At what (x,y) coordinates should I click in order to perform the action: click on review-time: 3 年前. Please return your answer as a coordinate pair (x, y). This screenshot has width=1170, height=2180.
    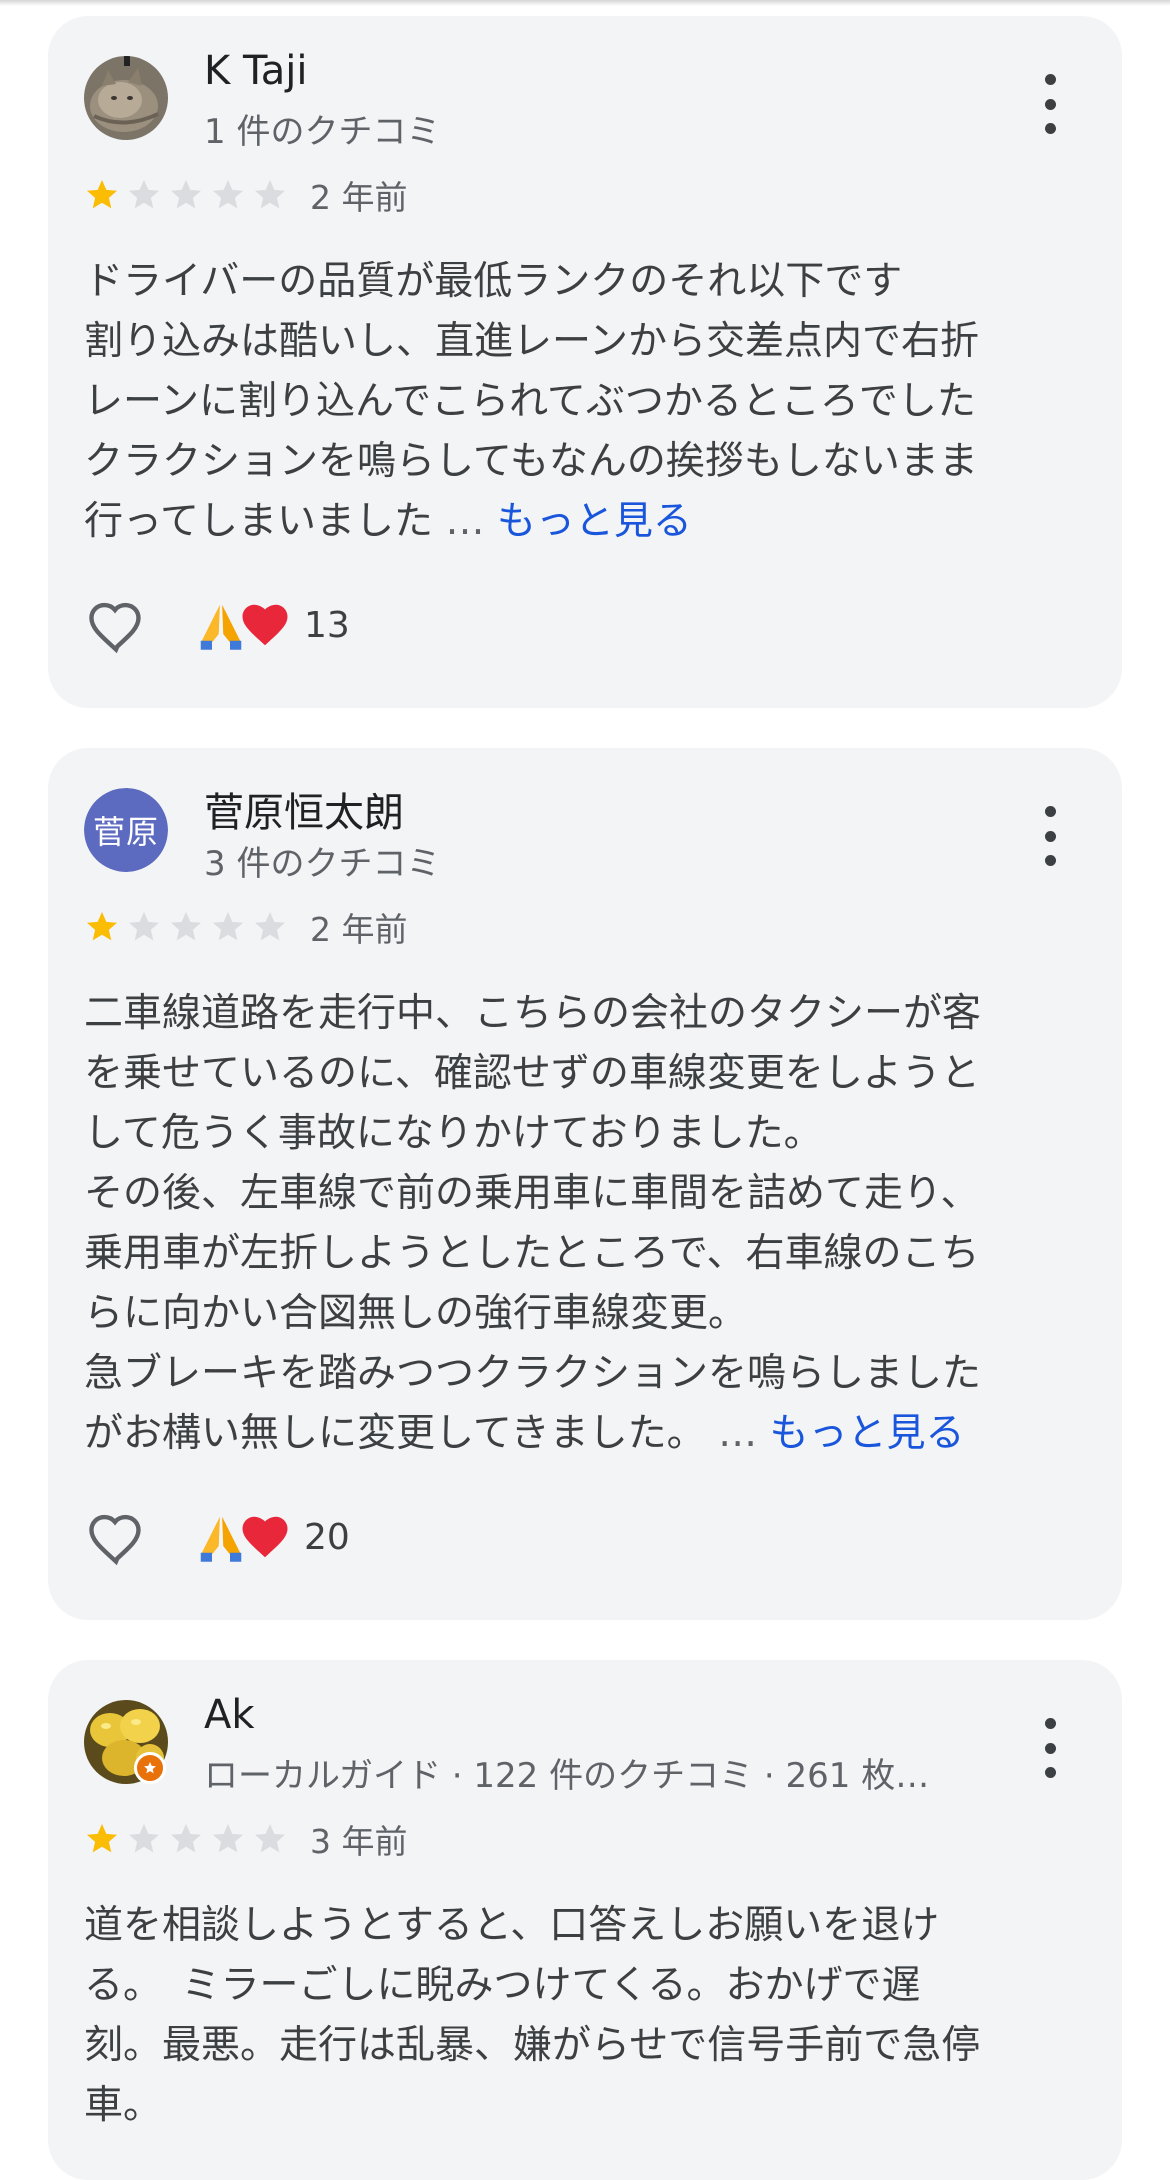
    Looking at the image, I should click on (359, 1841).